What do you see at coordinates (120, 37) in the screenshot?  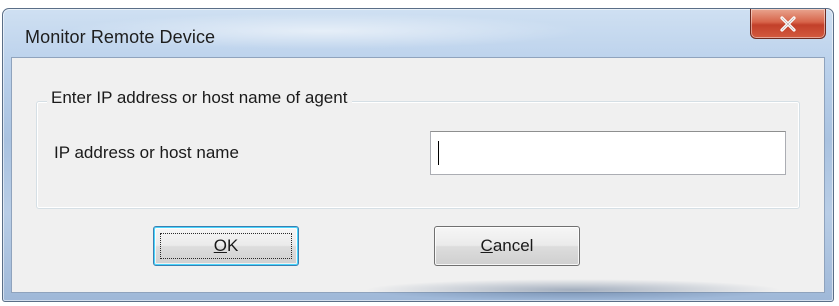 I see `window-title: Monitor Remote Device` at bounding box center [120, 37].